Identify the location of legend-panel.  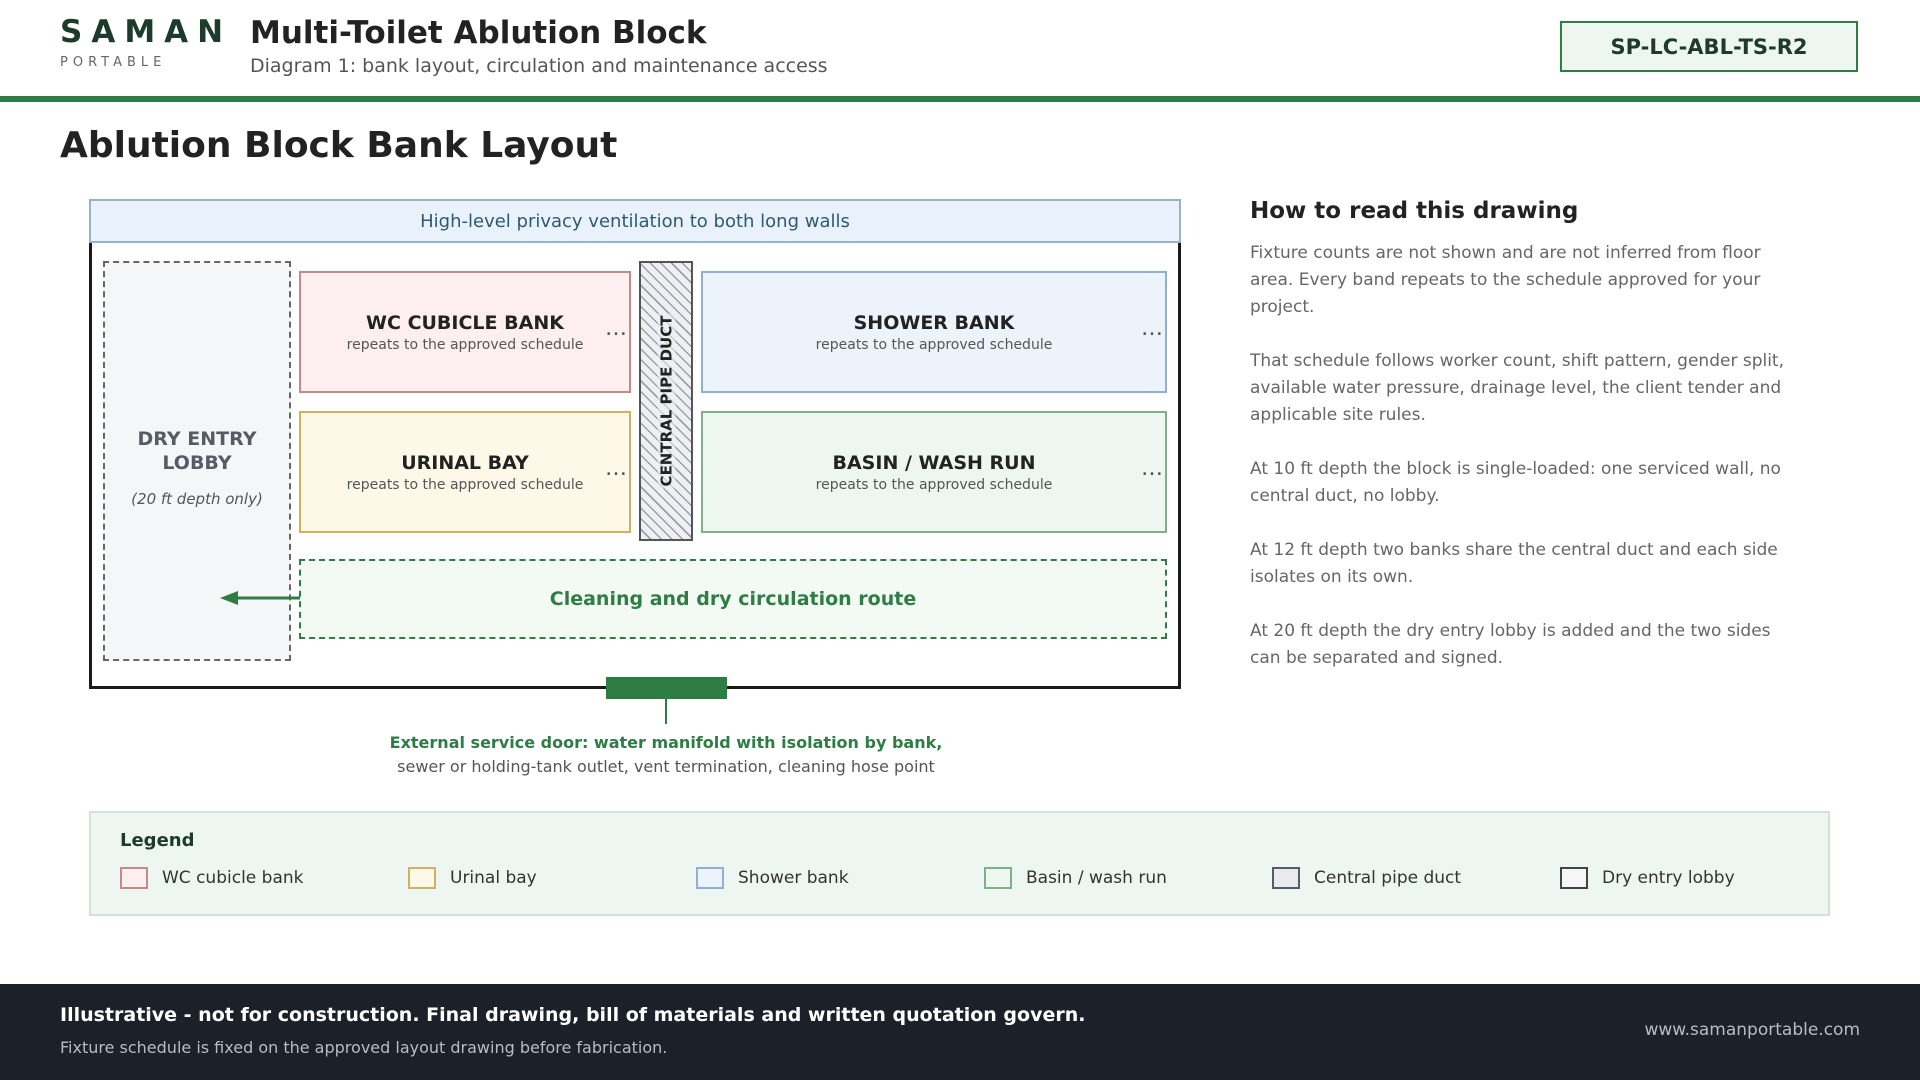
(959, 863).